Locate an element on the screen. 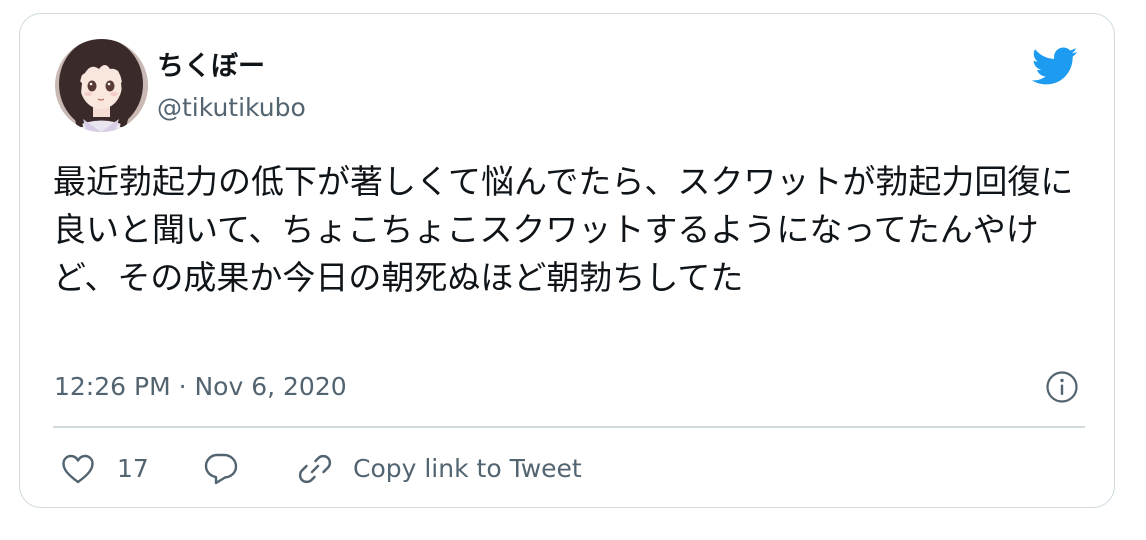 This screenshot has height=540, width=1146. copy-link-button: Copy link to Tweet is located at coordinates (439, 469).